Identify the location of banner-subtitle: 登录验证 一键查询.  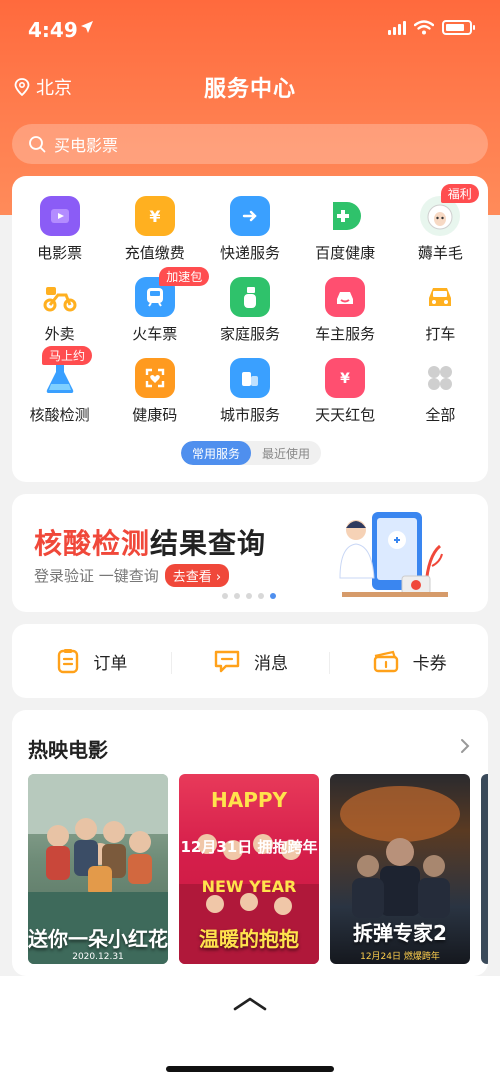
(96, 576).